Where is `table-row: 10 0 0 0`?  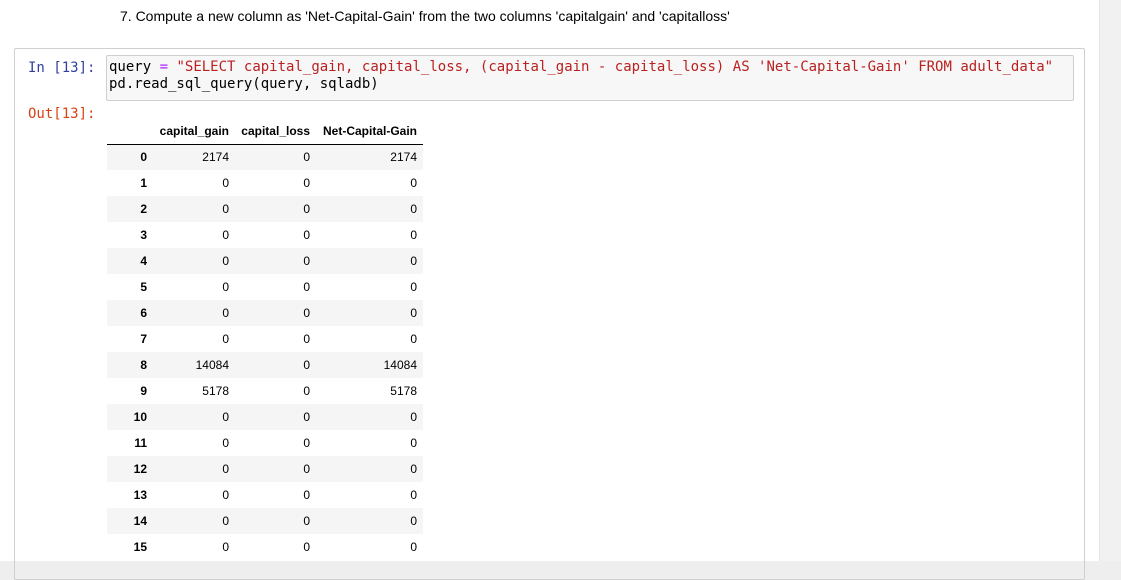 table-row: 10 0 0 0 is located at coordinates (265, 417).